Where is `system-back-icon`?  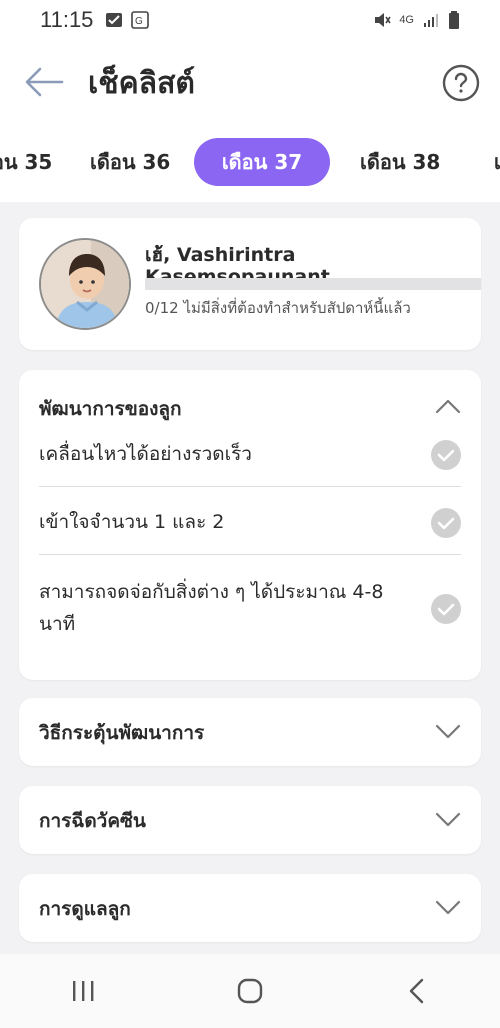
system-back-icon is located at coordinates (416, 991).